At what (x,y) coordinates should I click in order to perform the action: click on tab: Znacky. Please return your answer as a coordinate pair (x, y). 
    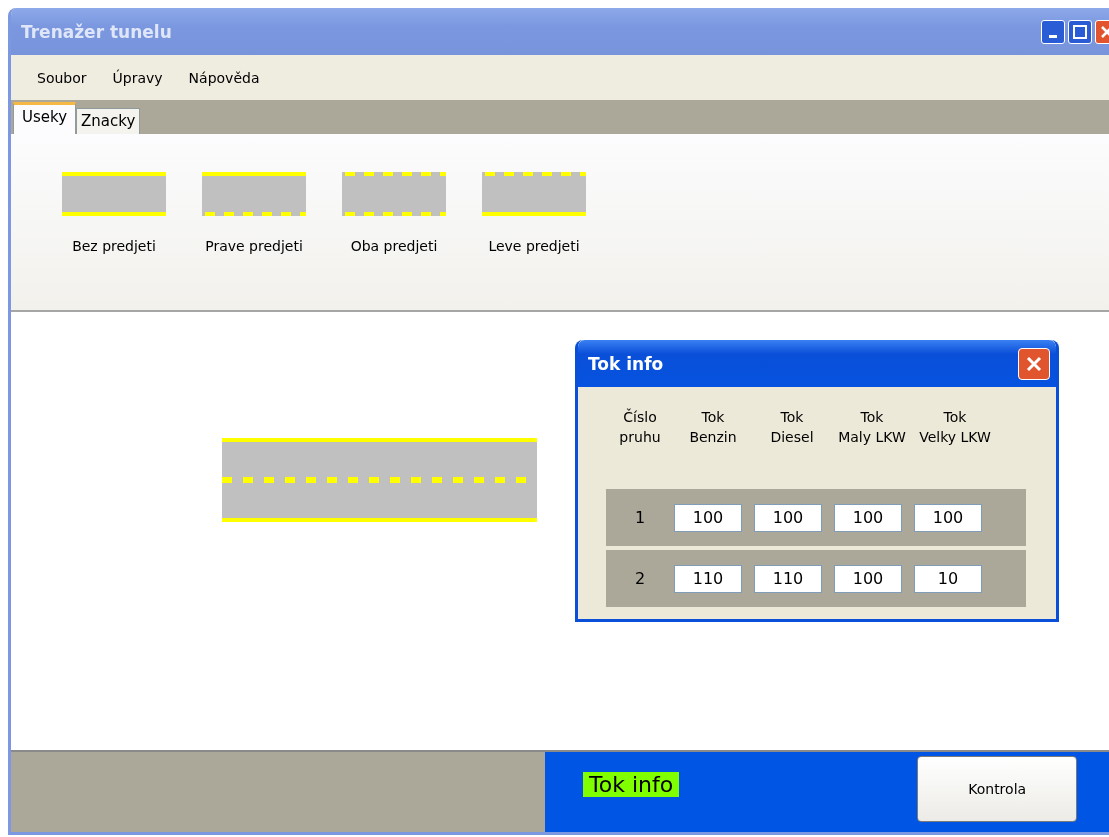
    Looking at the image, I should click on (108, 121).